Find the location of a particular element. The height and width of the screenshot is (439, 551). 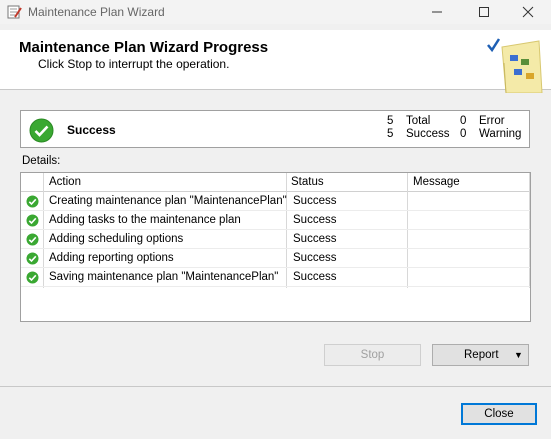

success-icon is located at coordinates (41, 130).